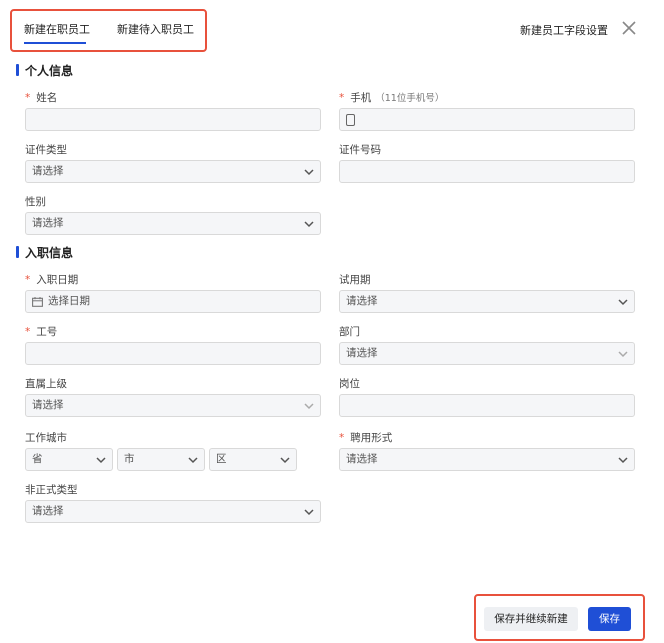  What do you see at coordinates (487, 459) in the screenshot?
I see `employment-type-select: 请选择` at bounding box center [487, 459].